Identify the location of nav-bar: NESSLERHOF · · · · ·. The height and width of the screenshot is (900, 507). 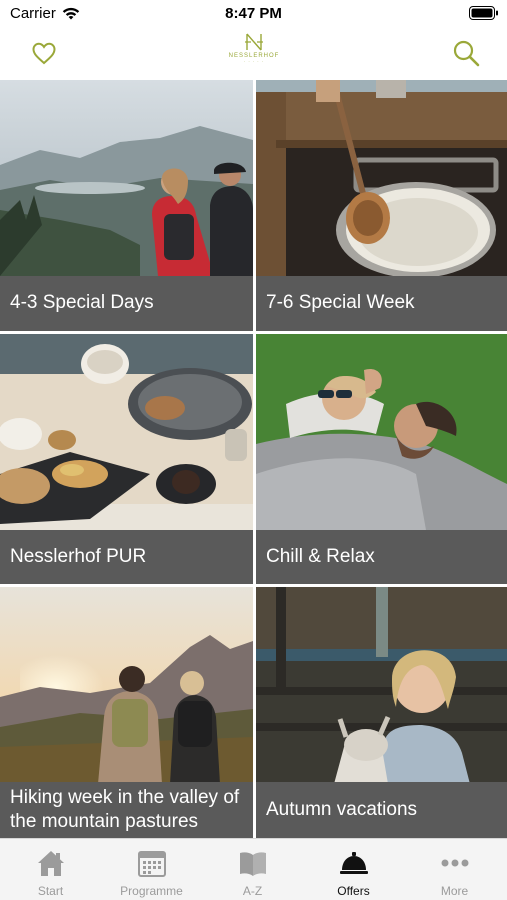
(253, 54).